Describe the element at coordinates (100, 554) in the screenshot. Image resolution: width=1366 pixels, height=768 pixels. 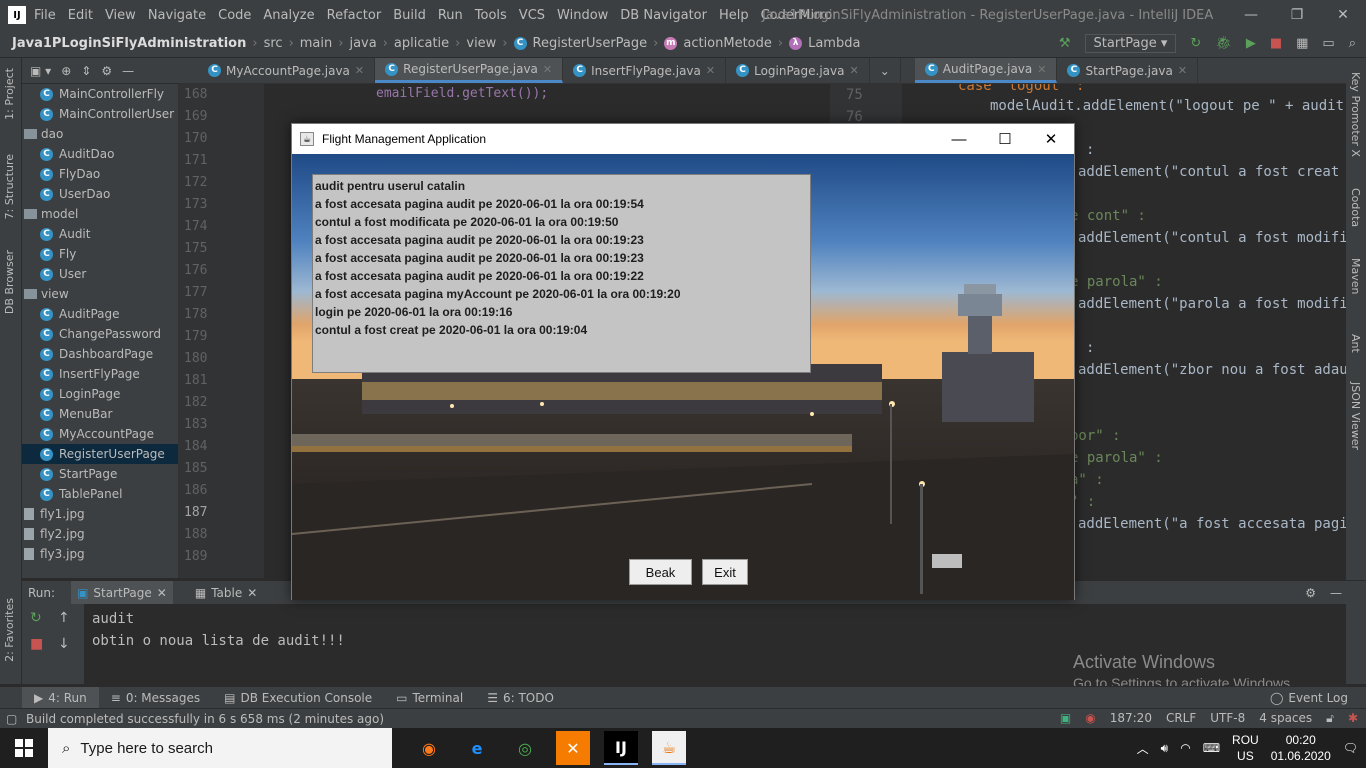
I see `project-tree-item: fly3.jpg` at that location.